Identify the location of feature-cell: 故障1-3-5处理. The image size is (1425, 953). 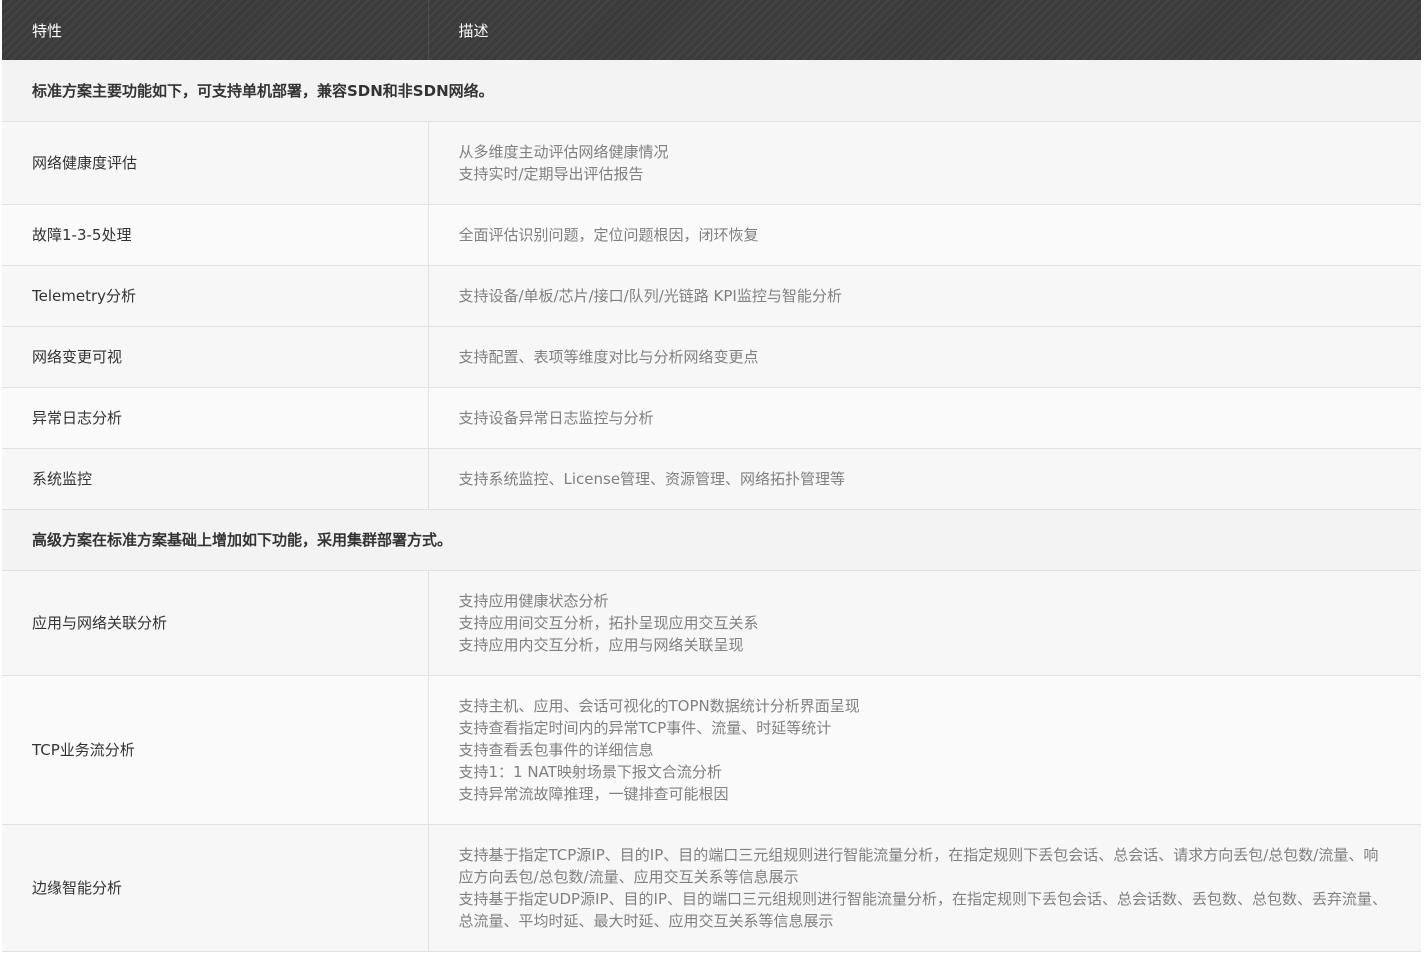
(215, 235).